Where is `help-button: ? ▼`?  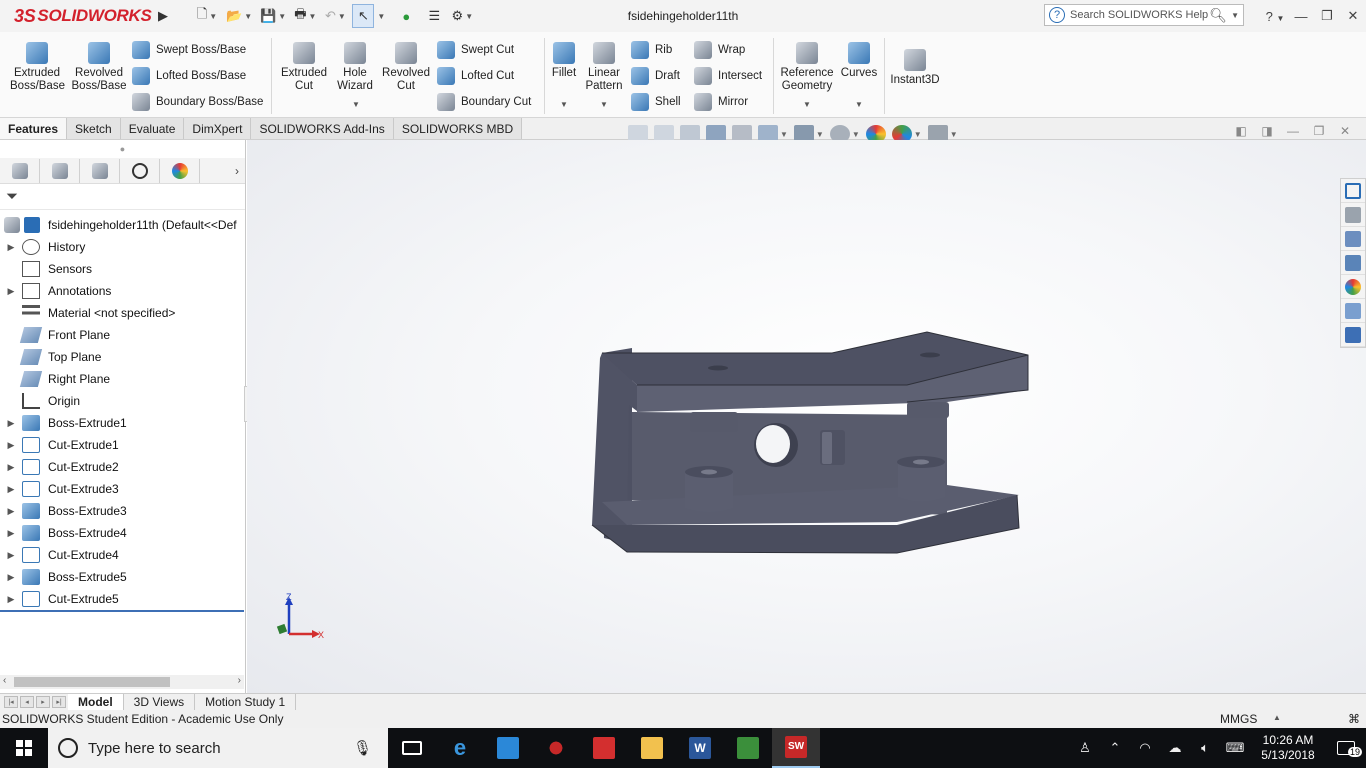 help-button: ? ▼ is located at coordinates (1275, 16).